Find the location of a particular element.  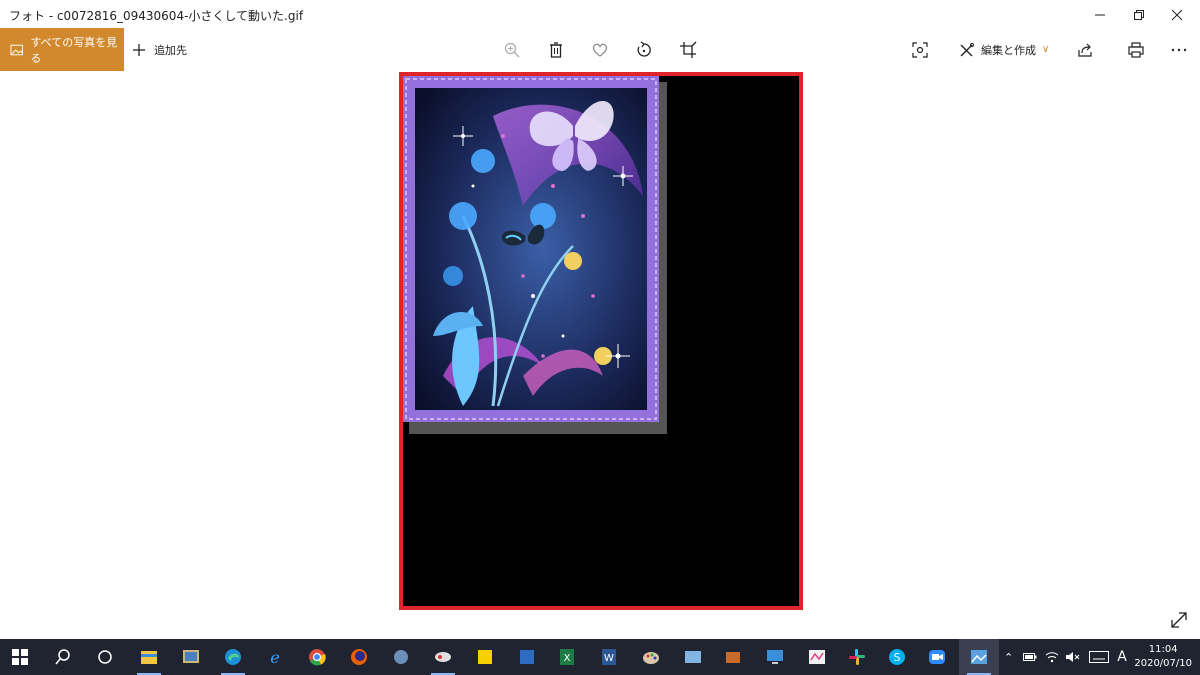

firefox-icon is located at coordinates (359, 657).